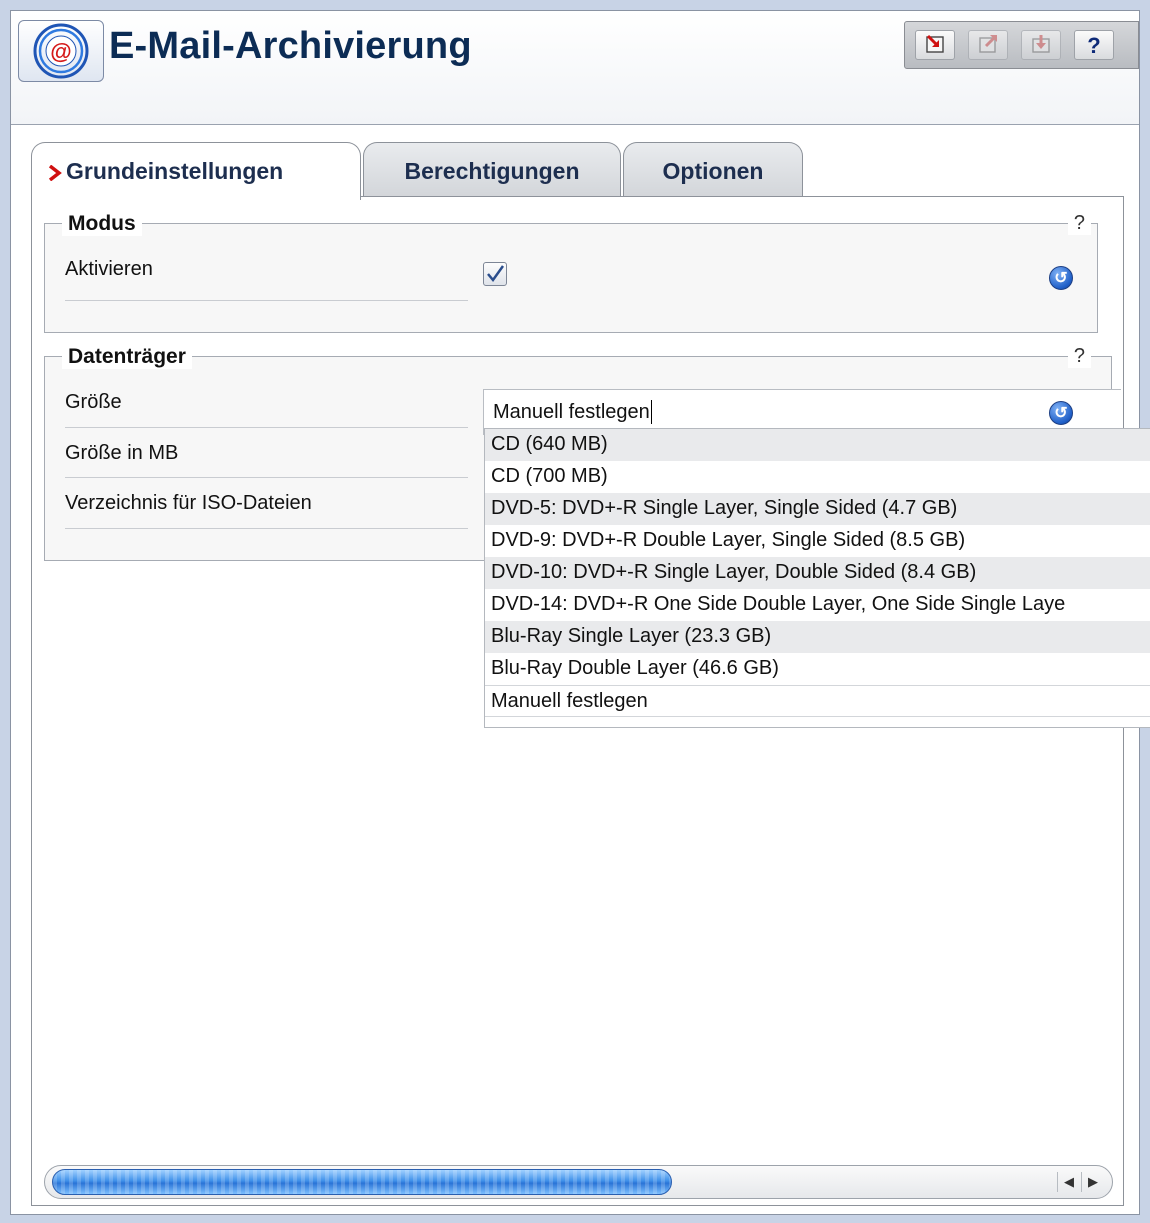 This screenshot has height=1223, width=1150. Describe the element at coordinates (1068, 1182) in the screenshot. I see `scroll-left-icon: ◀` at that location.